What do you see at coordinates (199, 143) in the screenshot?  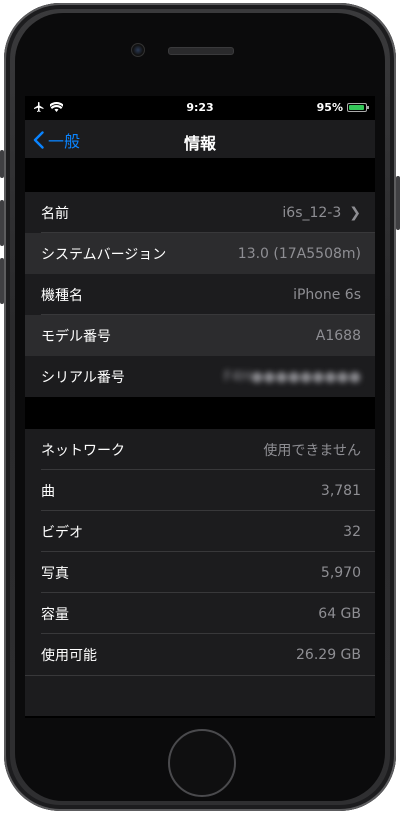 I see `page-title: 情報` at bounding box center [199, 143].